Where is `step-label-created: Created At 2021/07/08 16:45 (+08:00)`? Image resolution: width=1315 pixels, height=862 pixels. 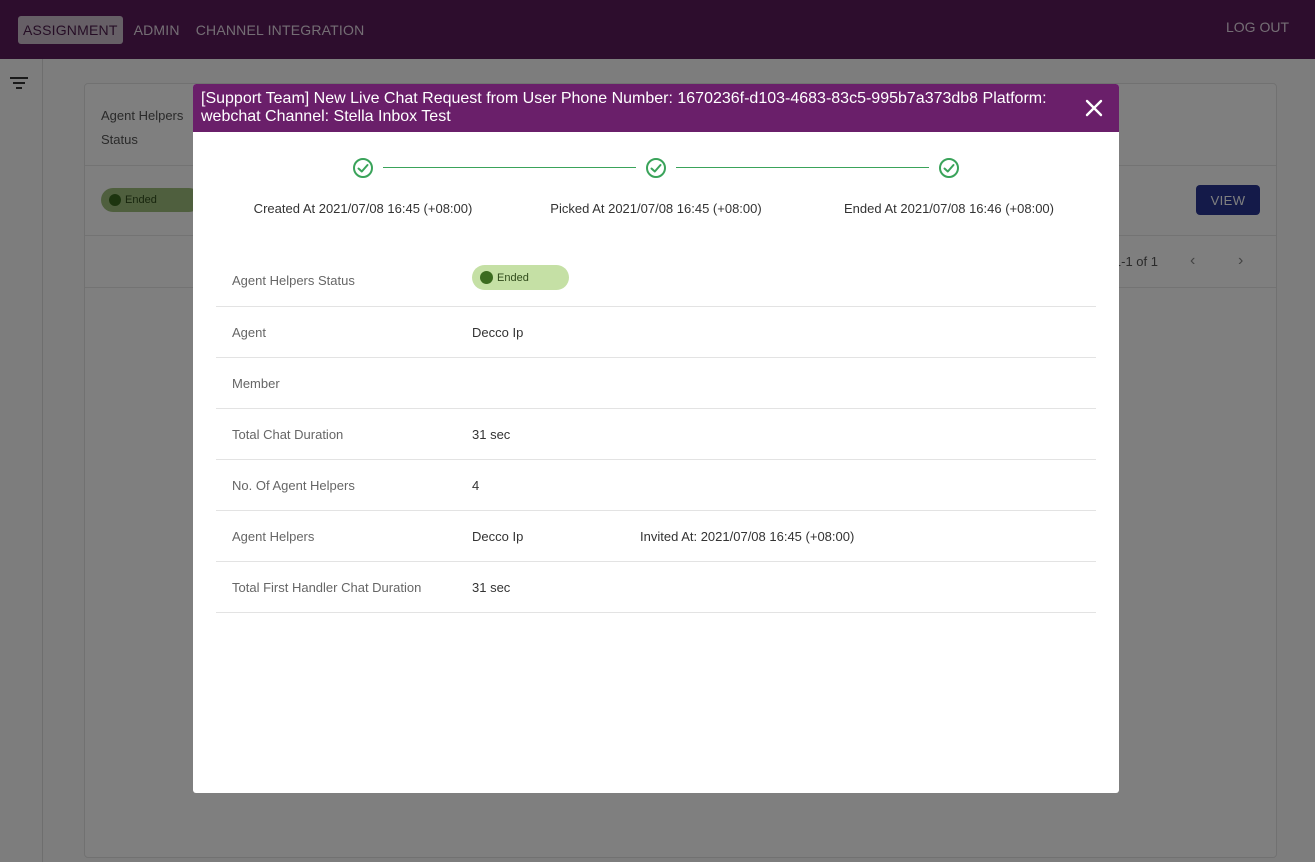 step-label-created: Created At 2021/07/08 16:45 (+08:00) is located at coordinates (363, 208).